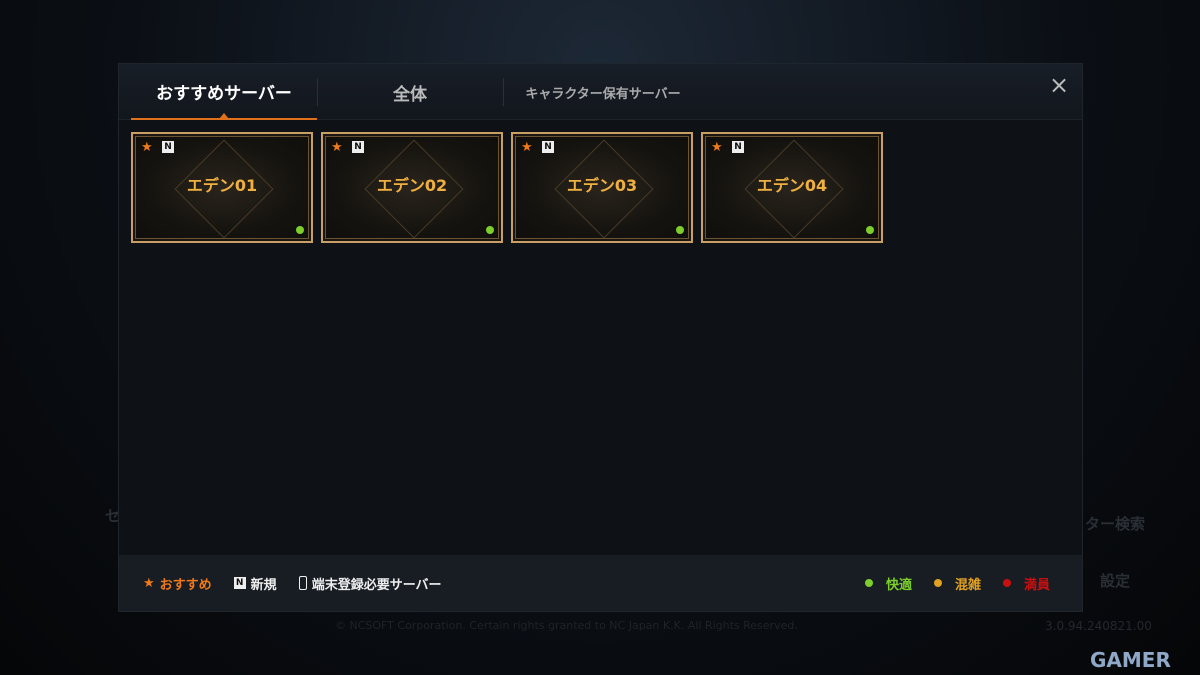 The height and width of the screenshot is (675, 1200). I want to click on legend-label: 端末登録必要サーバー, so click(376, 585).